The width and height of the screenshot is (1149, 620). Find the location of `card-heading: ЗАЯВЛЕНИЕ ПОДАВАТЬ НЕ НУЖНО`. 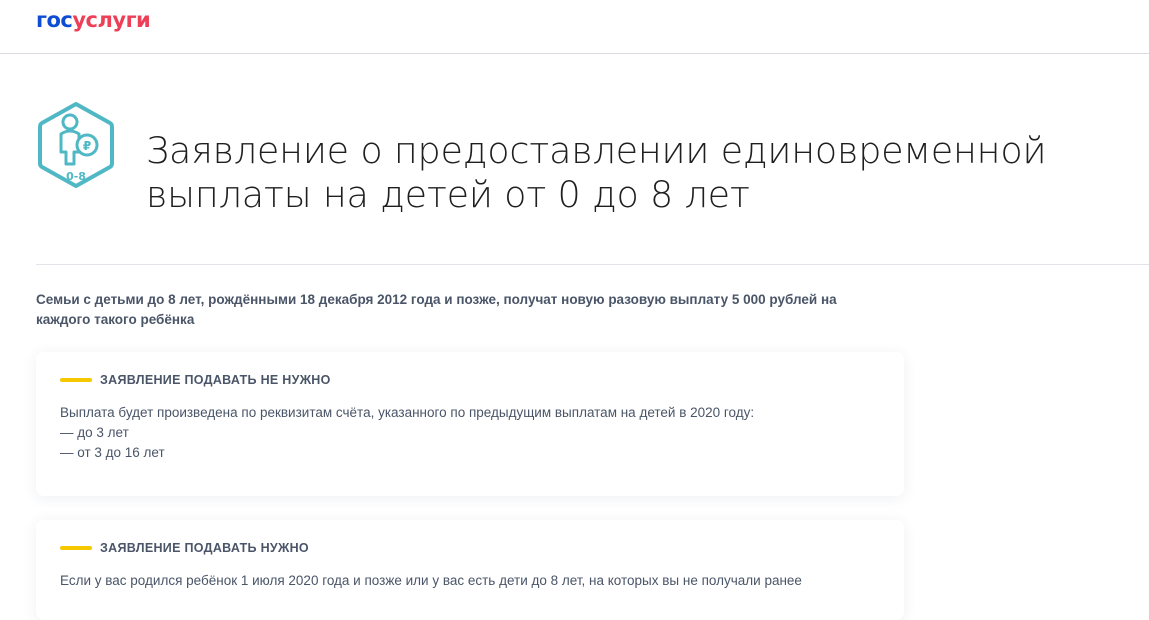

card-heading: ЗАЯВЛЕНИЕ ПОДАВАТЬ НЕ НУЖНО is located at coordinates (470, 380).